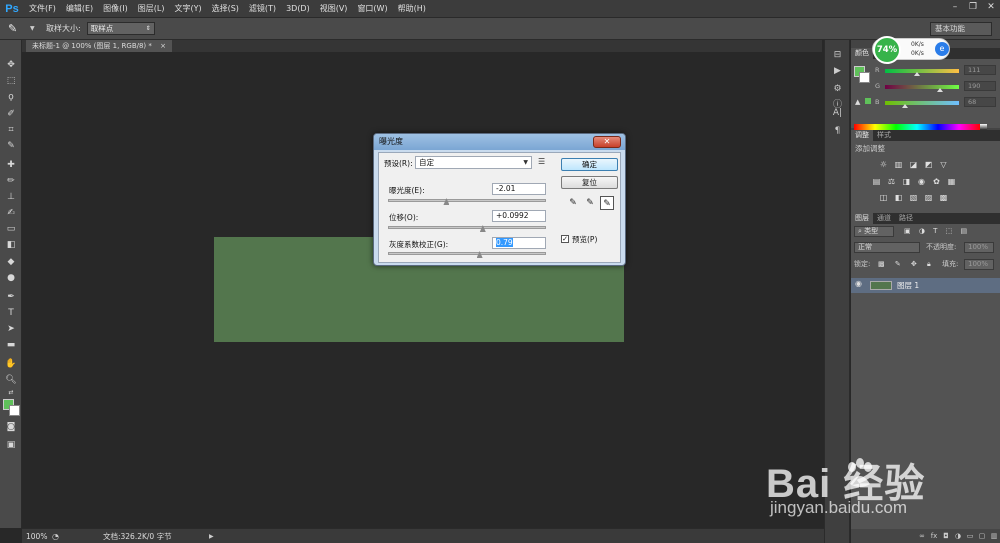  Describe the element at coordinates (883, 198) in the screenshot. I see `invert-icon: ◫` at that location.